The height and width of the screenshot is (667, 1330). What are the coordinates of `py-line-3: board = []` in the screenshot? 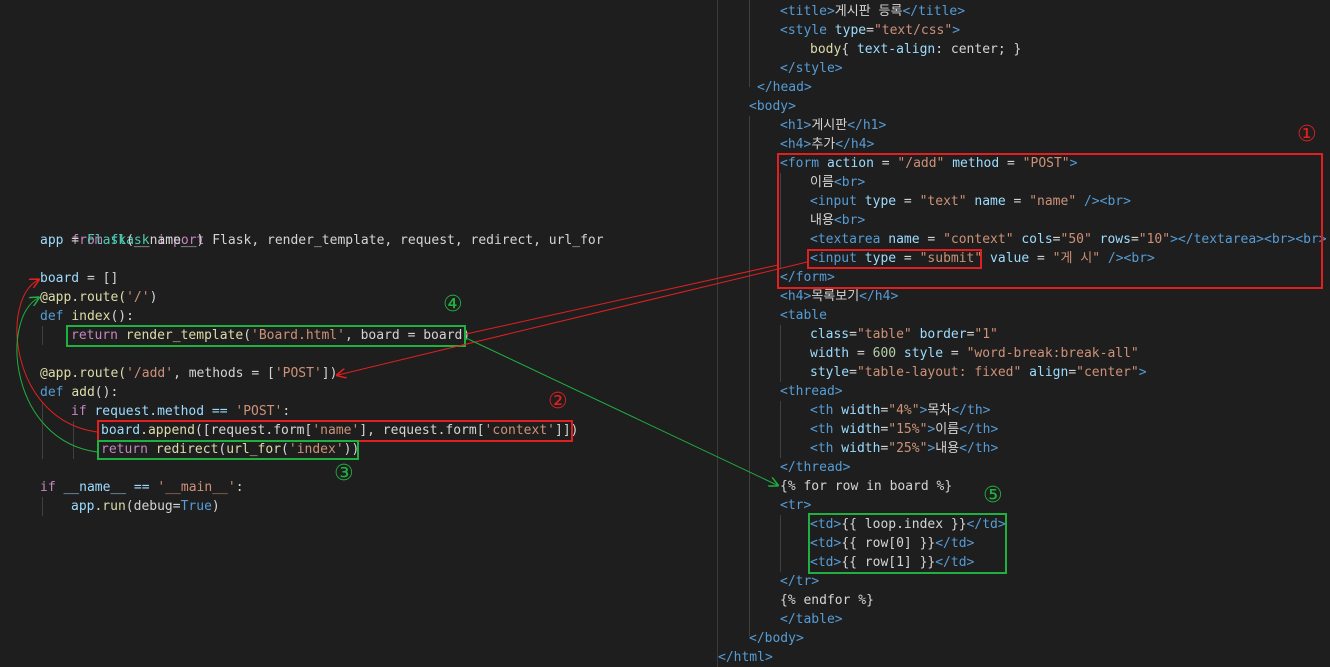 It's located at (79, 278).